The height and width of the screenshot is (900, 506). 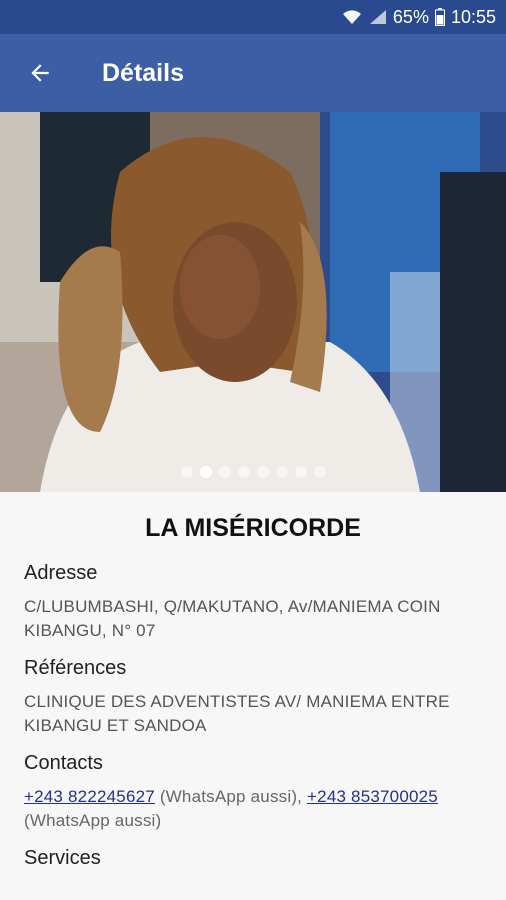 I want to click on phone-link: +243 853700025, so click(x=372, y=796).